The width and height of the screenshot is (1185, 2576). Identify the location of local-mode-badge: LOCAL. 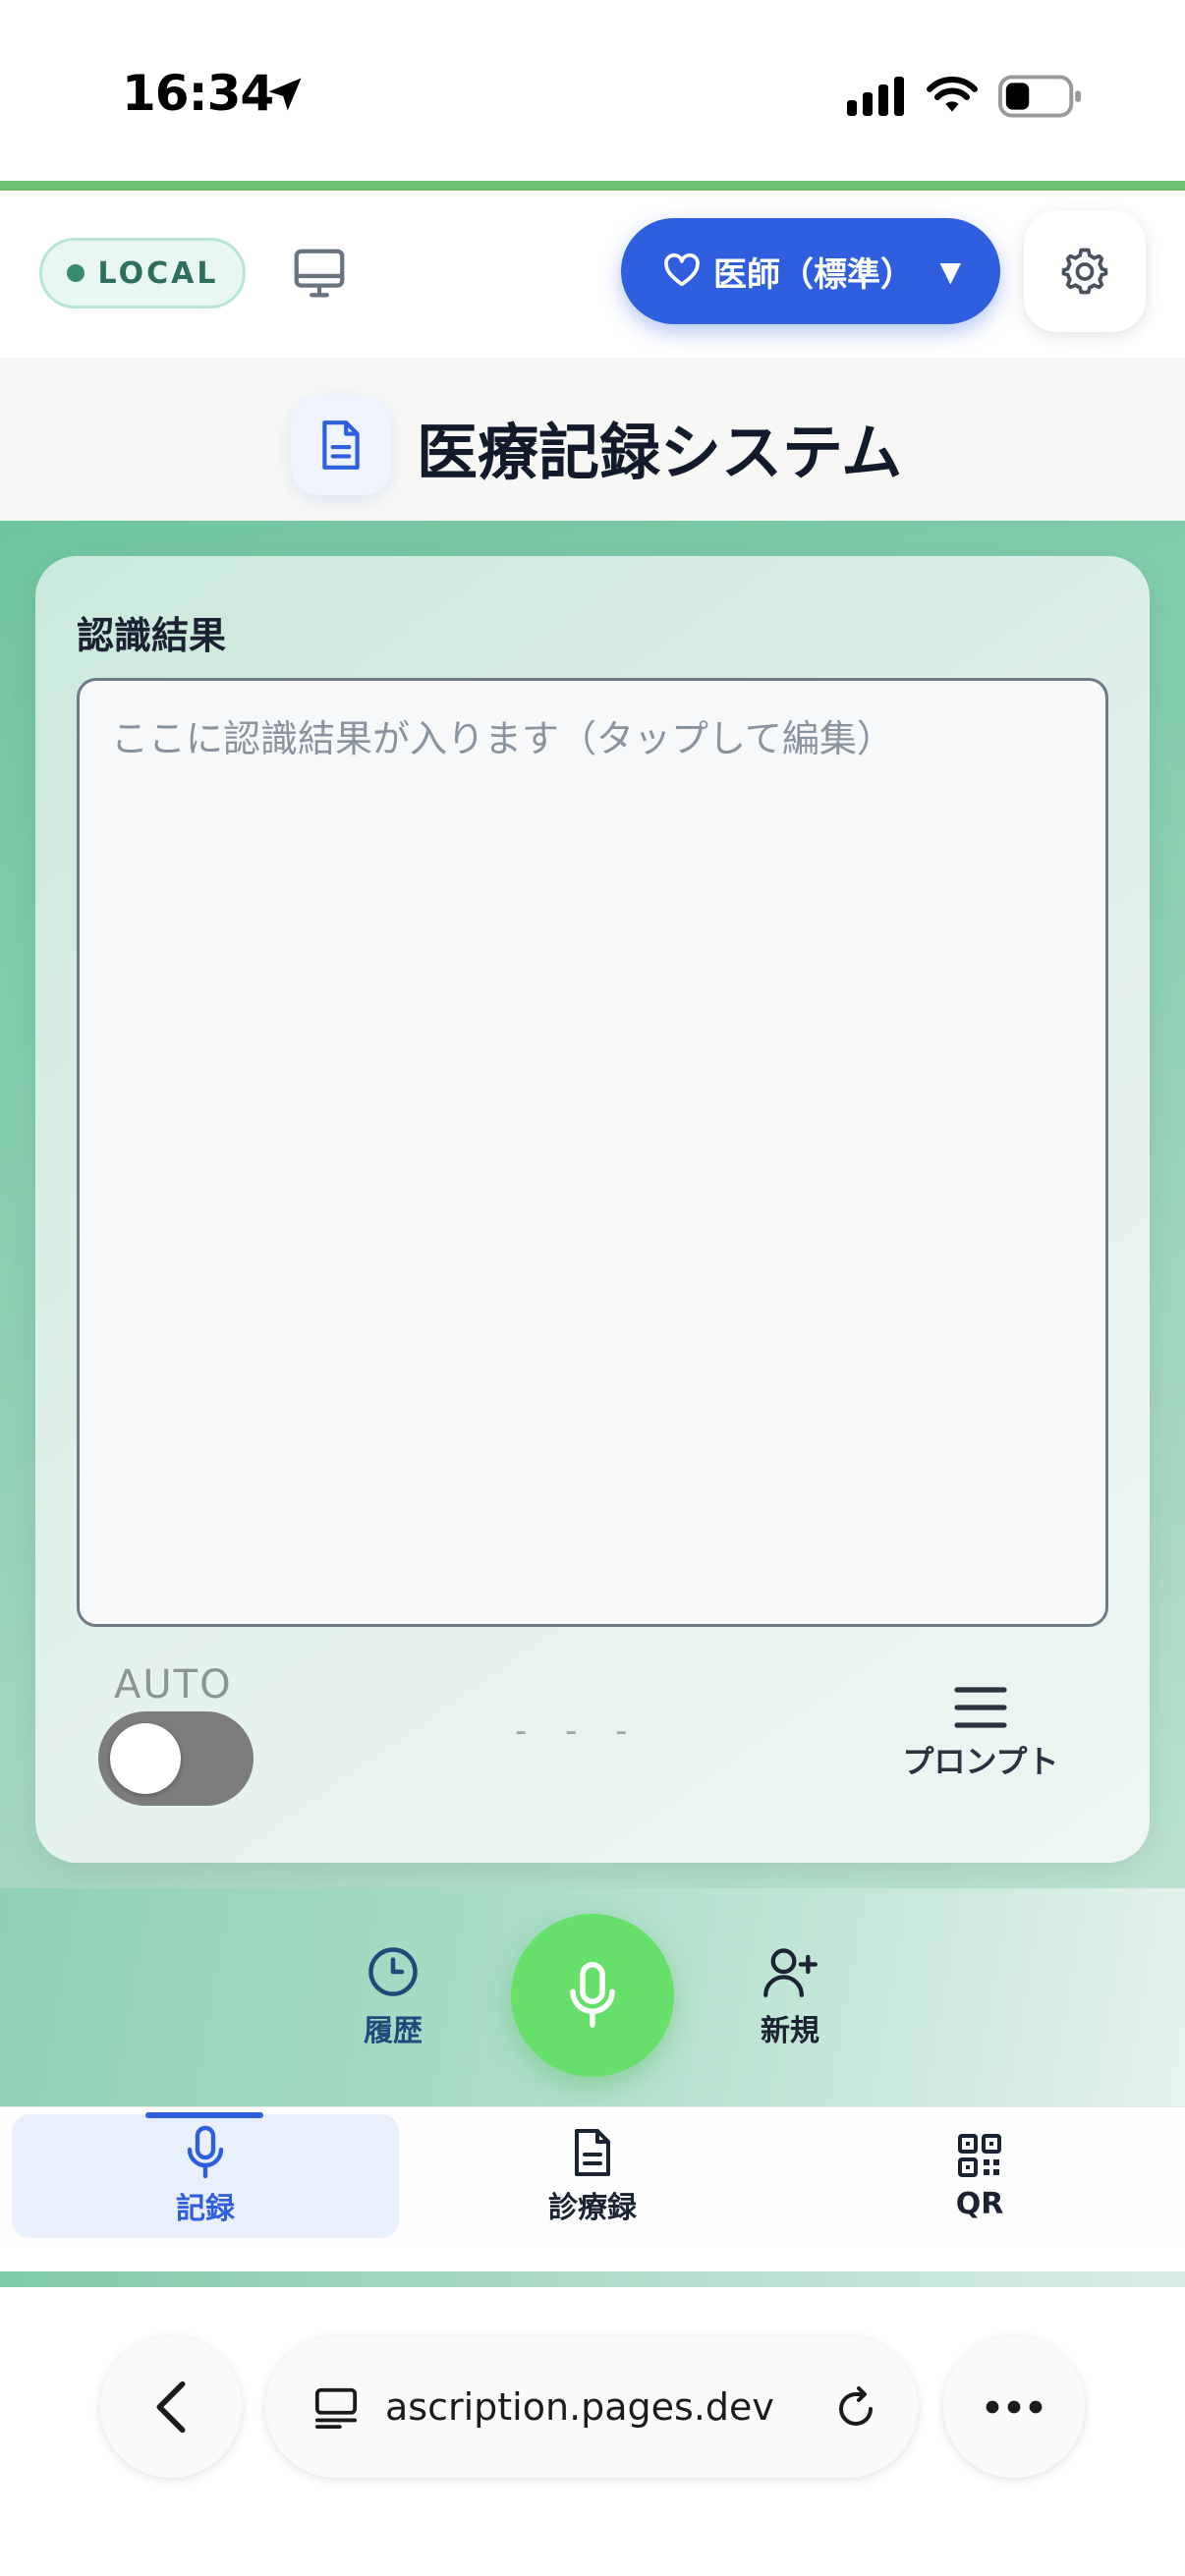
(142, 273).